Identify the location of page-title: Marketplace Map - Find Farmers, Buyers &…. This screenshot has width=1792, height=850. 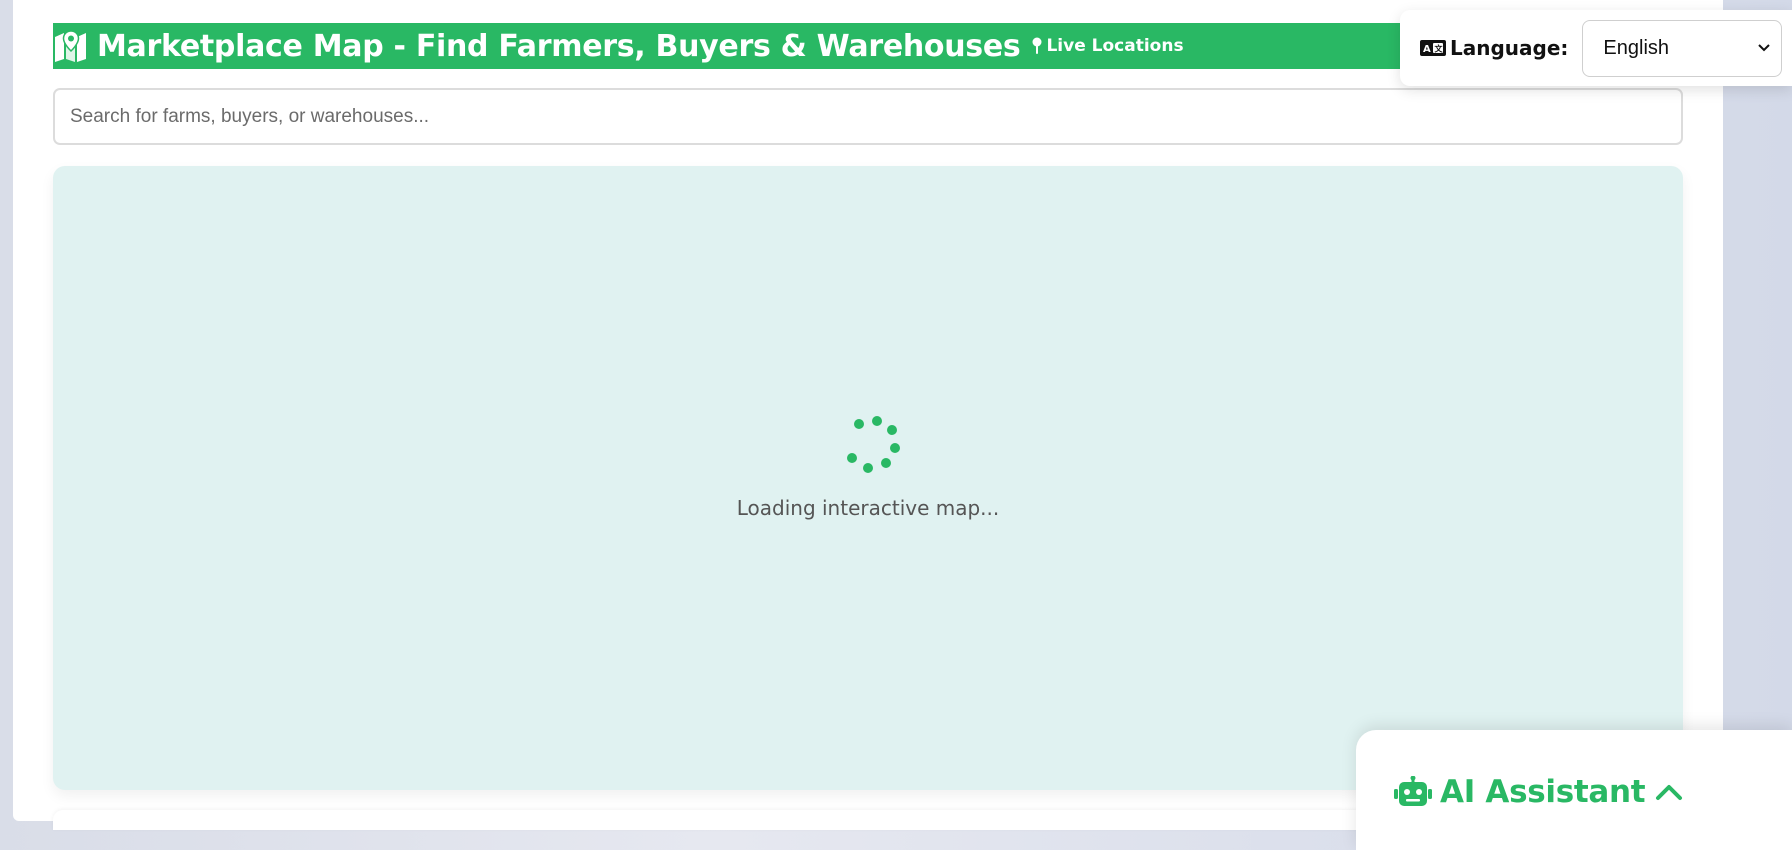
(559, 46).